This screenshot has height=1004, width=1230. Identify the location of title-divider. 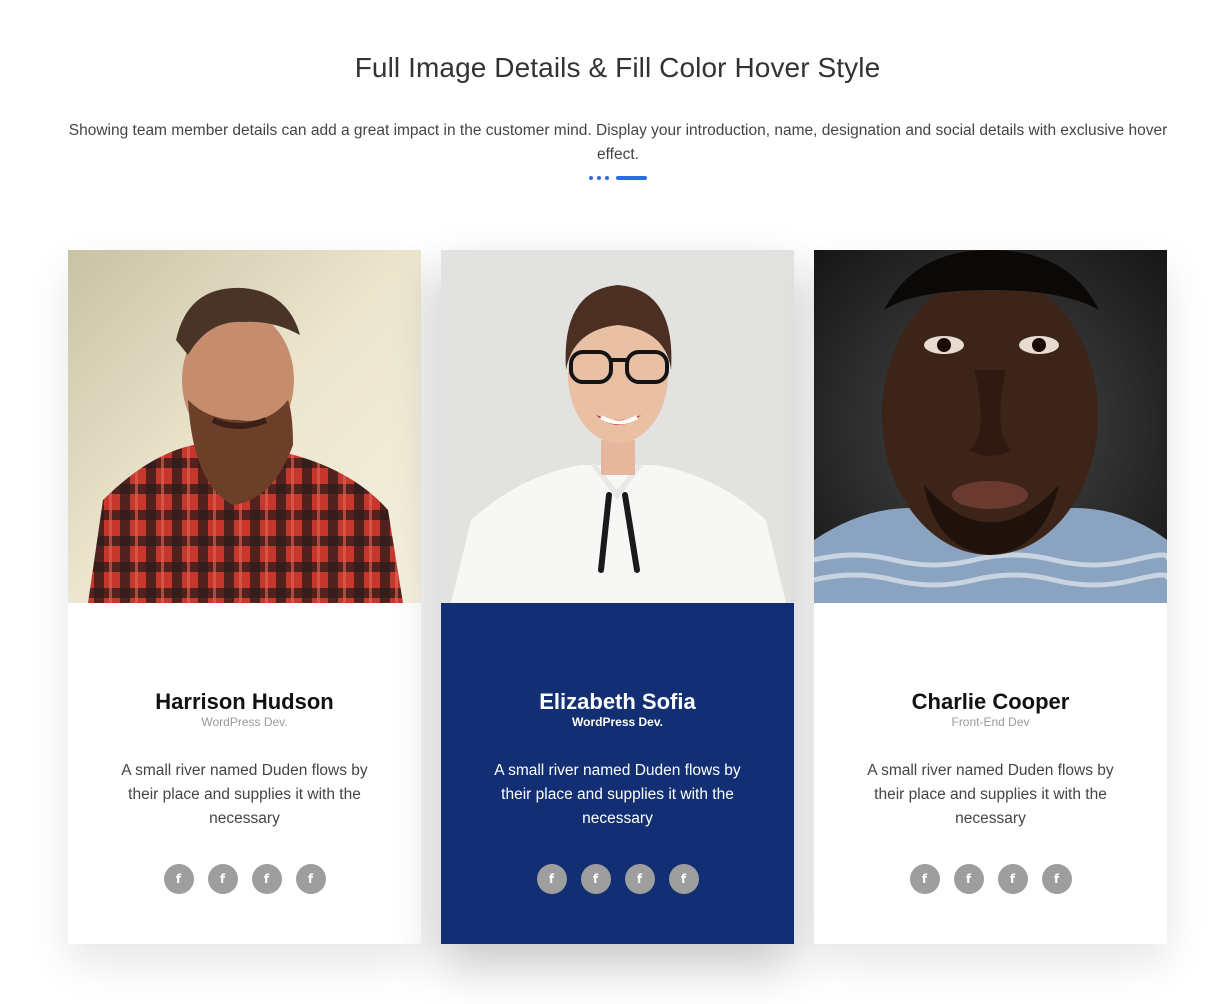
(619, 177).